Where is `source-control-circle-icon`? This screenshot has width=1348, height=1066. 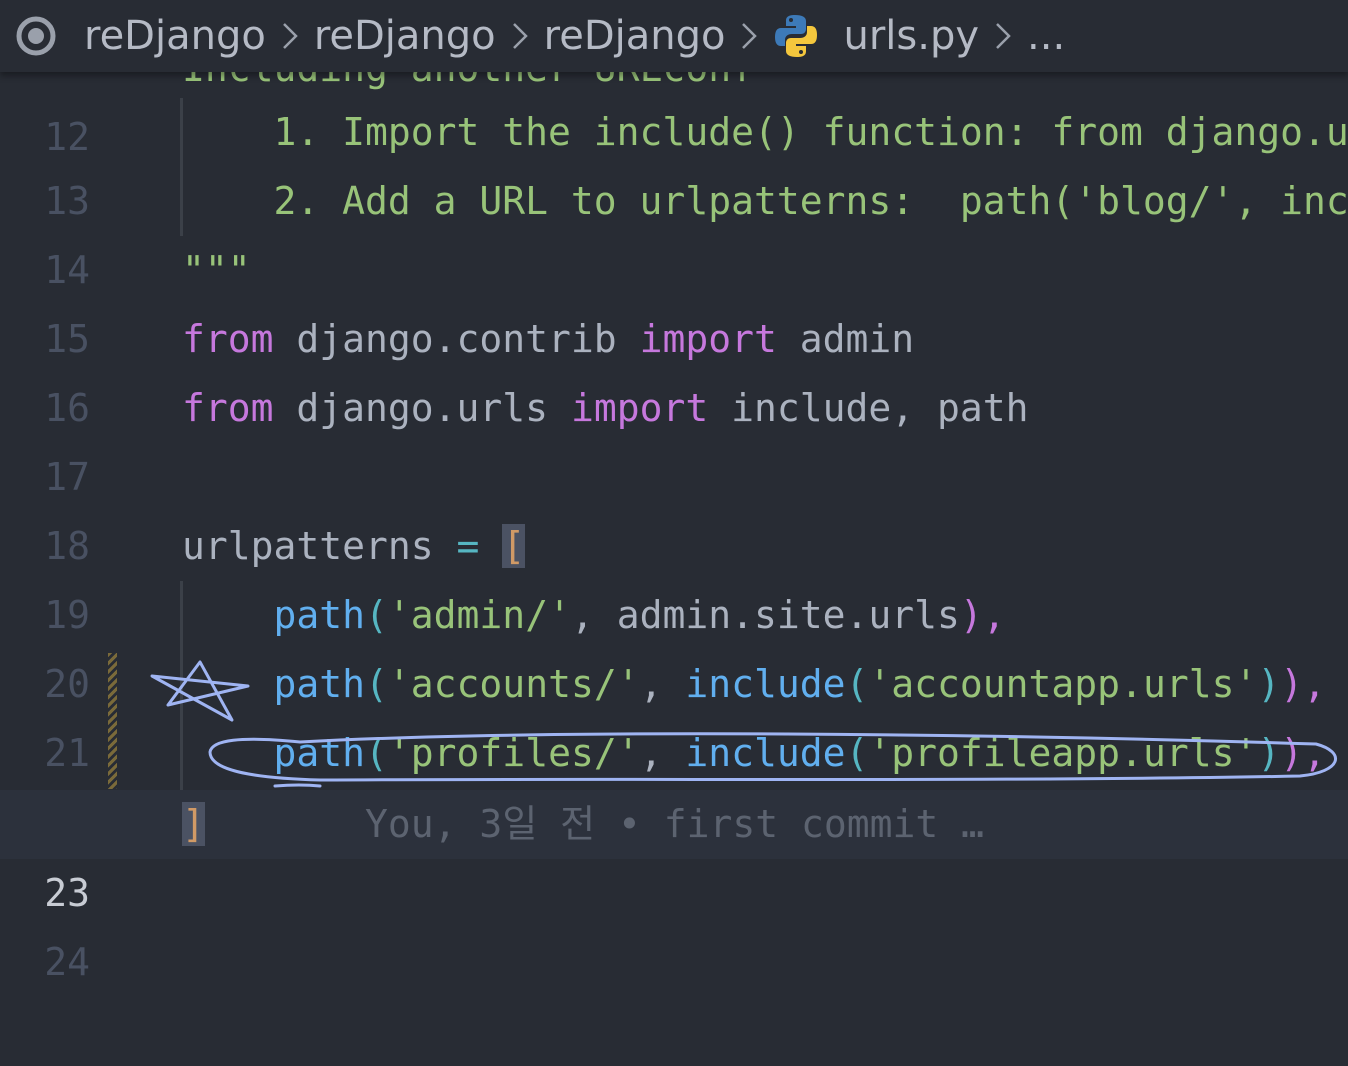 source-control-circle-icon is located at coordinates (36, 36).